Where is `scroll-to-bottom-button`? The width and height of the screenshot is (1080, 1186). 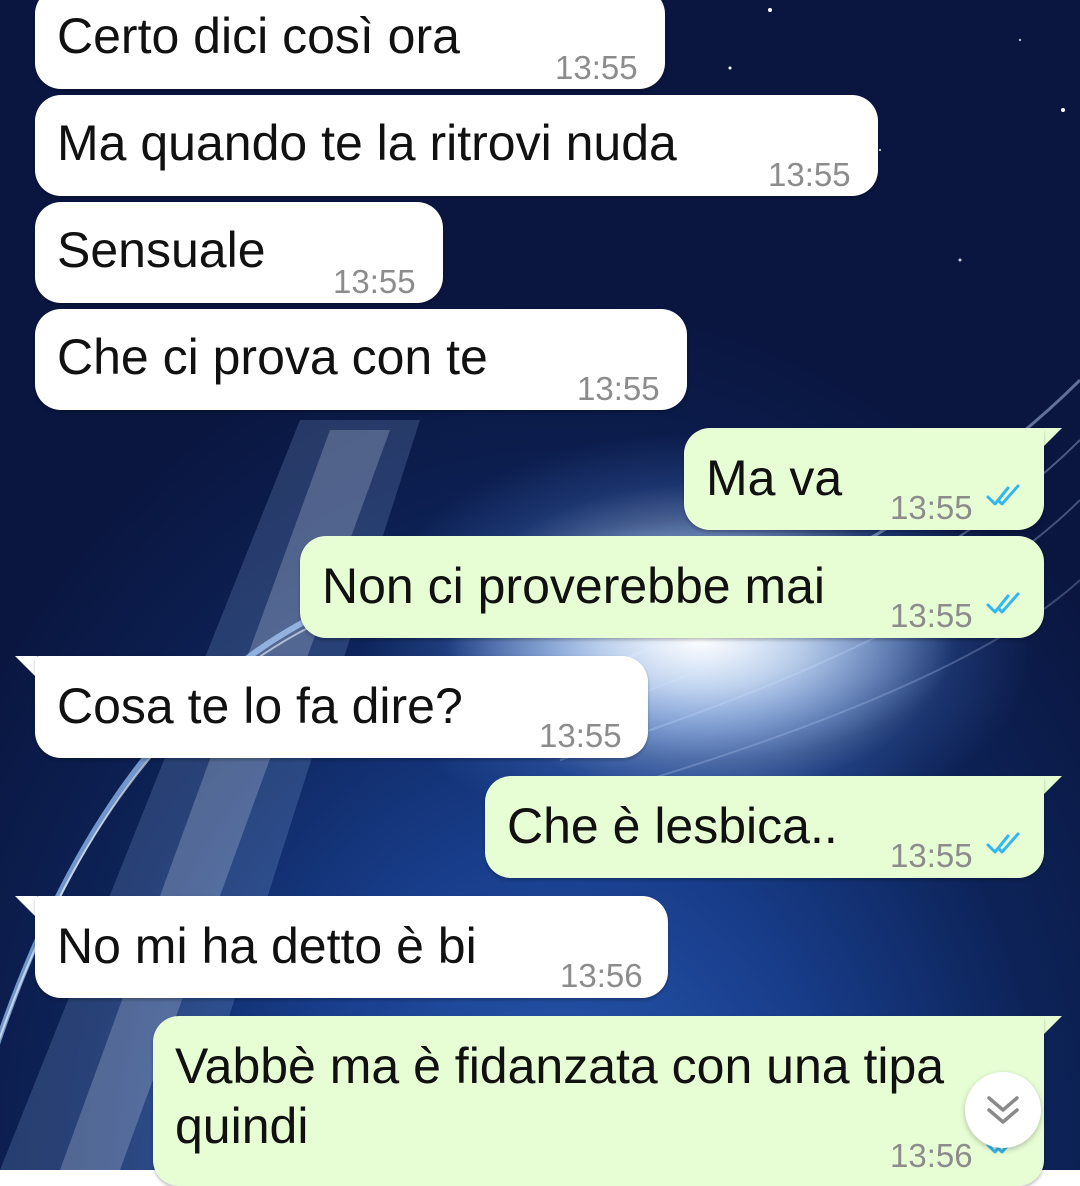 scroll-to-bottom-button is located at coordinates (1003, 1110).